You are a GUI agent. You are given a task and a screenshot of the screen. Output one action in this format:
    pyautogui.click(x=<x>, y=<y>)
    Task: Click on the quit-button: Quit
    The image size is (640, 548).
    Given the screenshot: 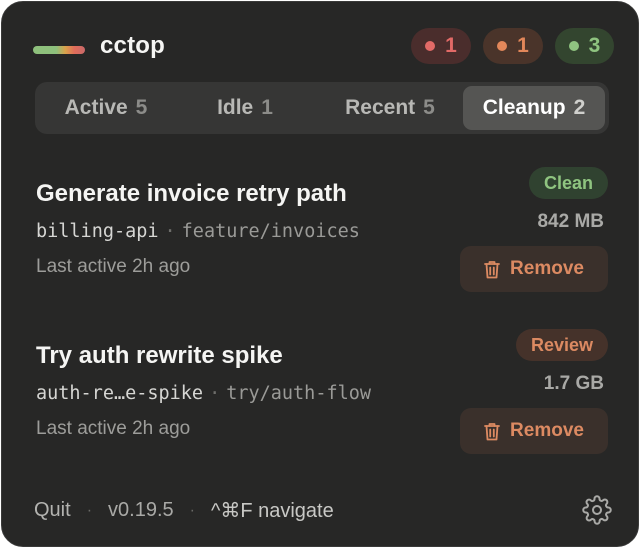 What is the action you would take?
    pyautogui.click(x=52, y=510)
    